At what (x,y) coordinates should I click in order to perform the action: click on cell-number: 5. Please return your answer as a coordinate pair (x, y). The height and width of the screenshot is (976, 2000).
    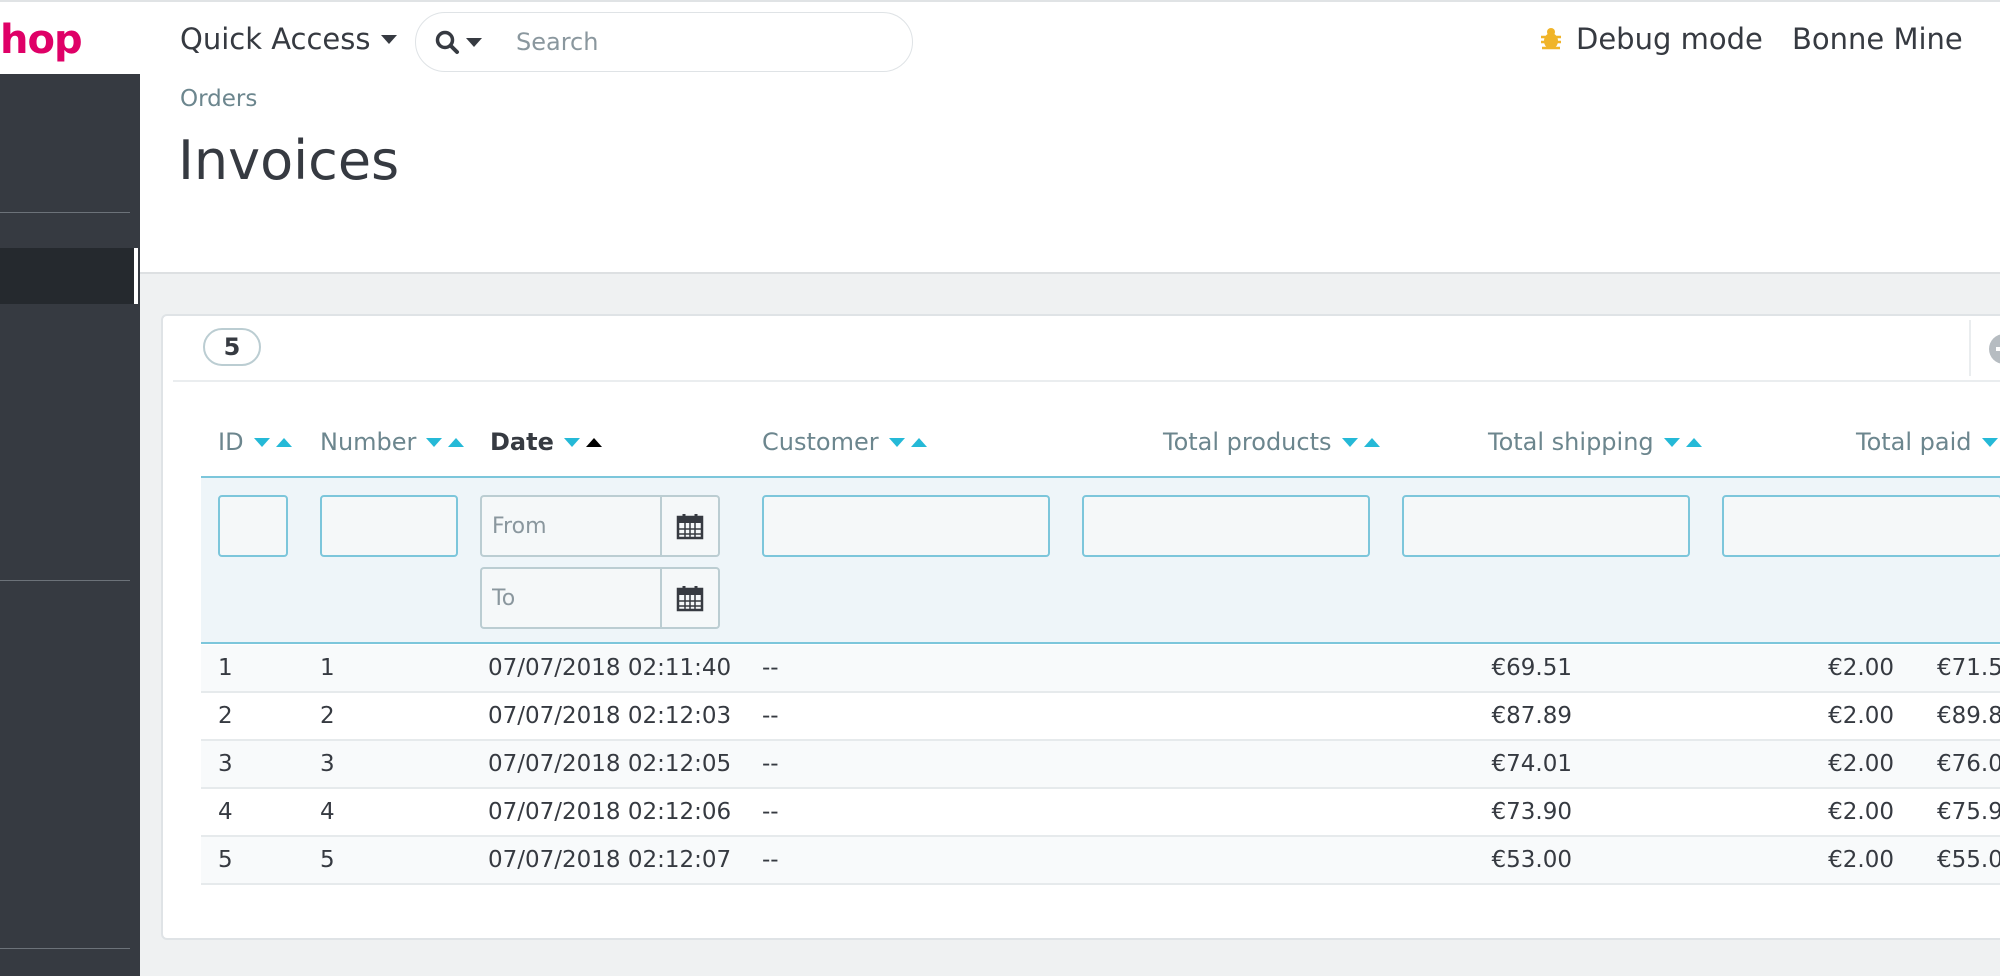
    Looking at the image, I should click on (327, 860).